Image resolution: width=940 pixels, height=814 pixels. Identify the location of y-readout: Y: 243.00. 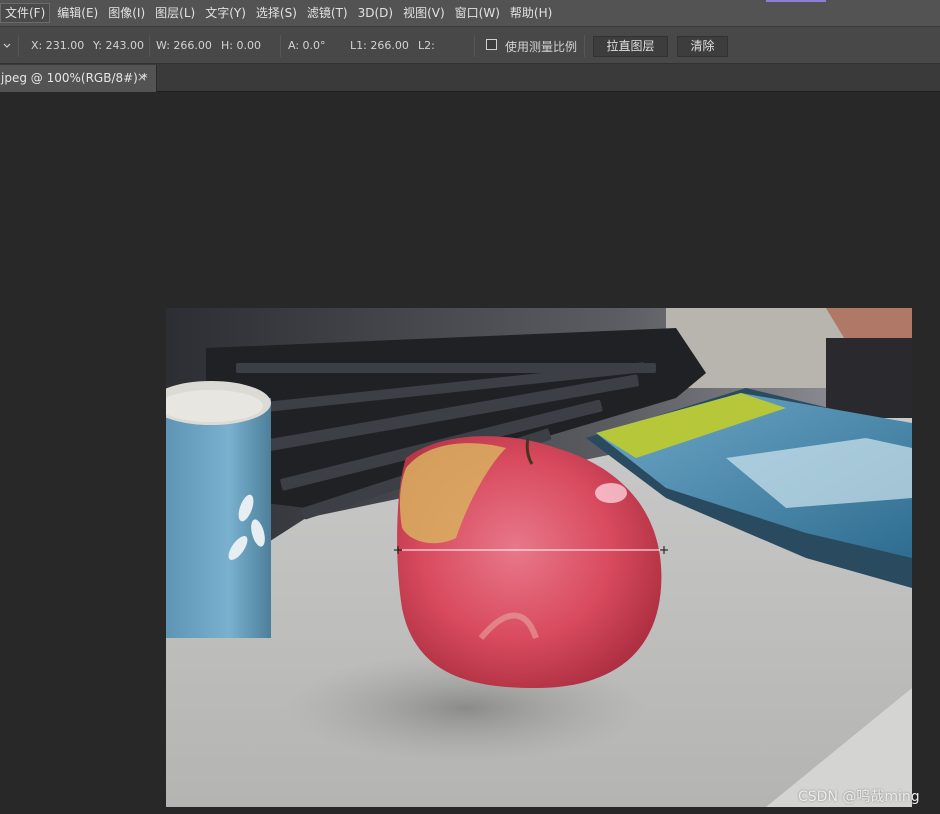
(118, 45).